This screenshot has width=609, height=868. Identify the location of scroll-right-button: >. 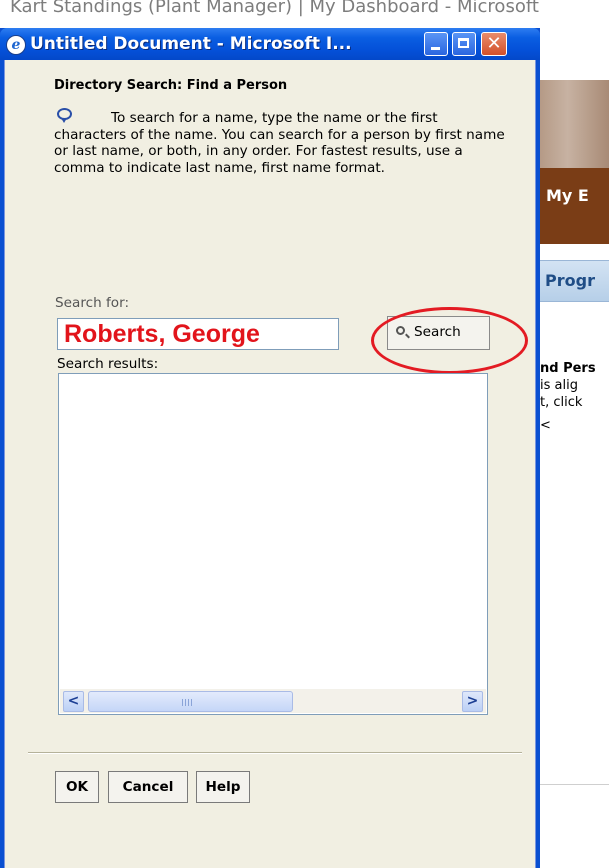
(472, 701).